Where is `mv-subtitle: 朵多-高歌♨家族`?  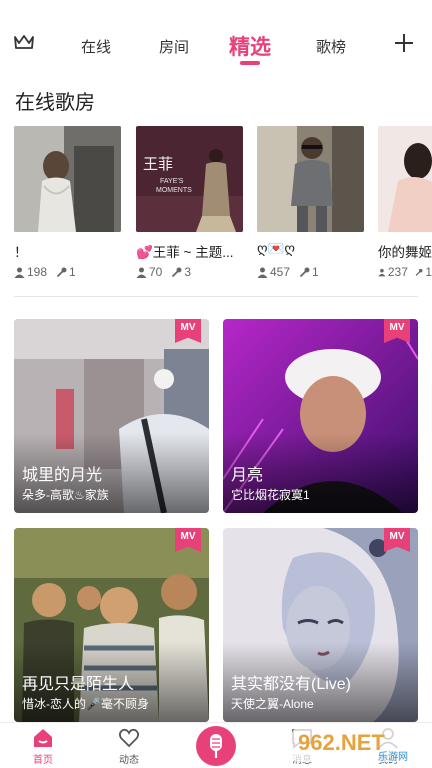
mv-subtitle: 朵多-高歌♨家族 is located at coordinates (65, 495).